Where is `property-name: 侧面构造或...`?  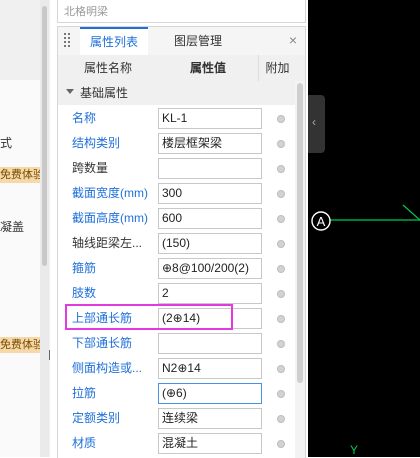 property-name: 侧面构造或... is located at coordinates (107, 368).